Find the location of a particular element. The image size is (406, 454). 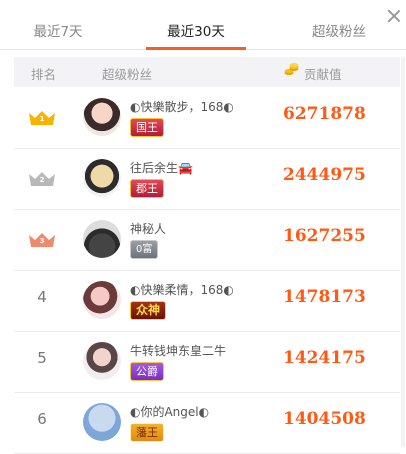

contribution-value: 2444975 is located at coordinates (324, 175).